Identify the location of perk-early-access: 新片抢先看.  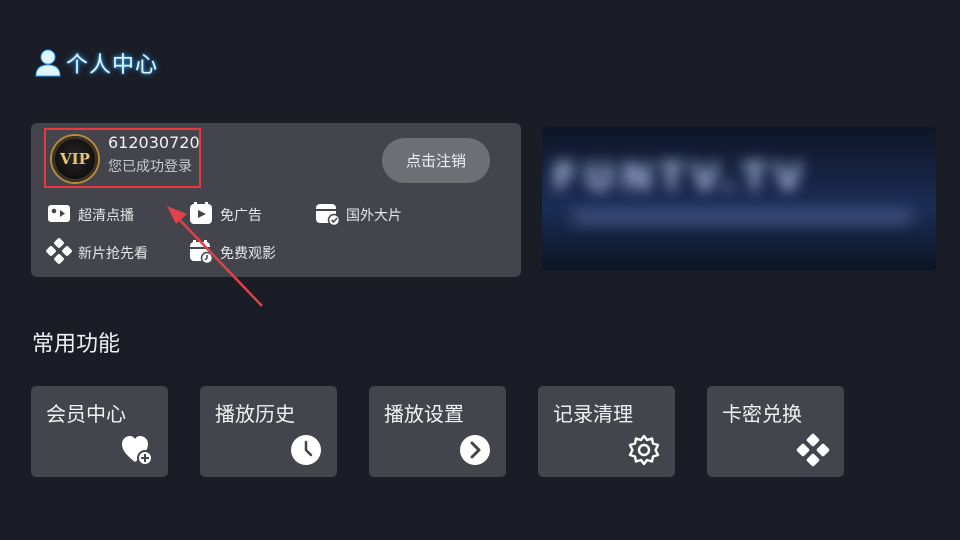
(97, 253).